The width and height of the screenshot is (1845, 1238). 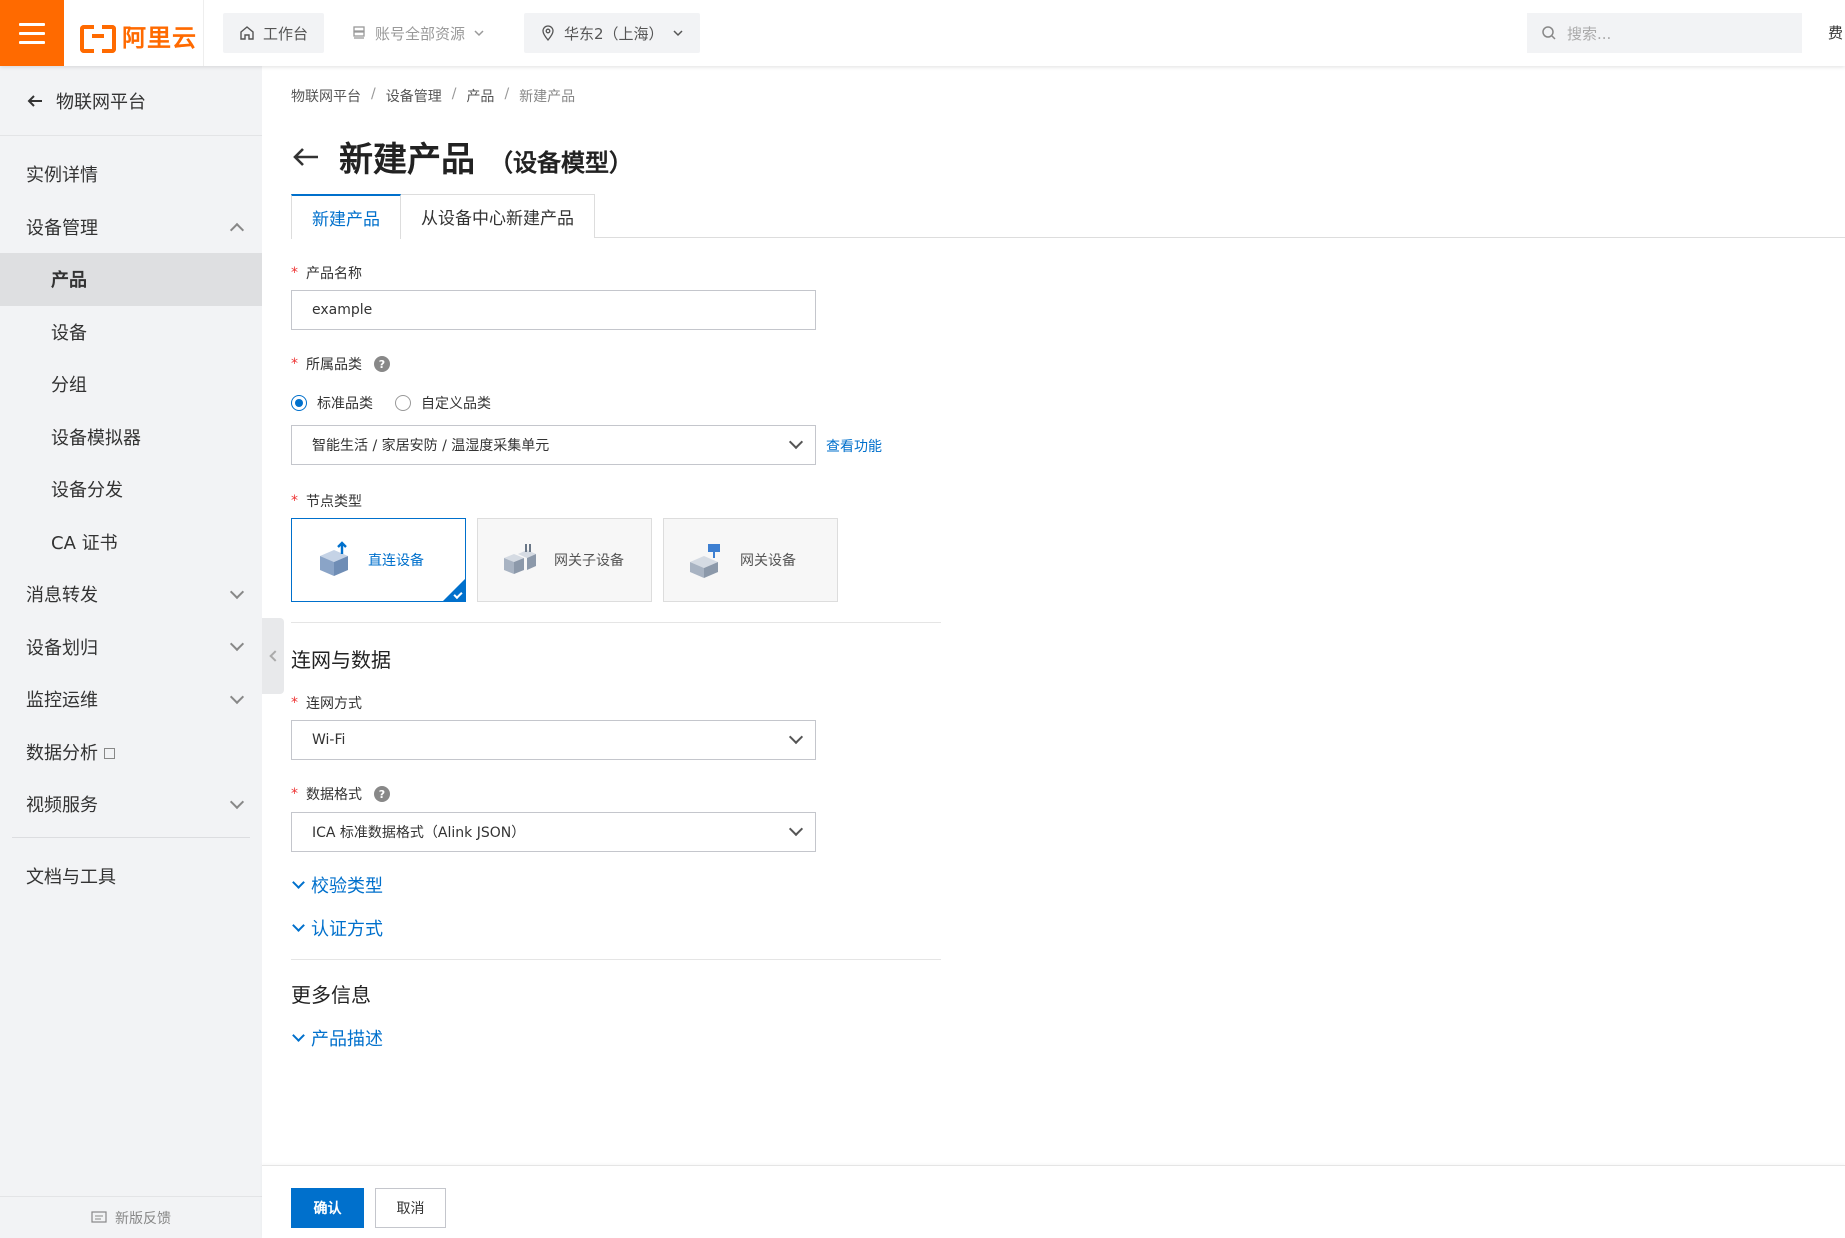 I want to click on sidebar-item-label: 视频服务, so click(x=62, y=806).